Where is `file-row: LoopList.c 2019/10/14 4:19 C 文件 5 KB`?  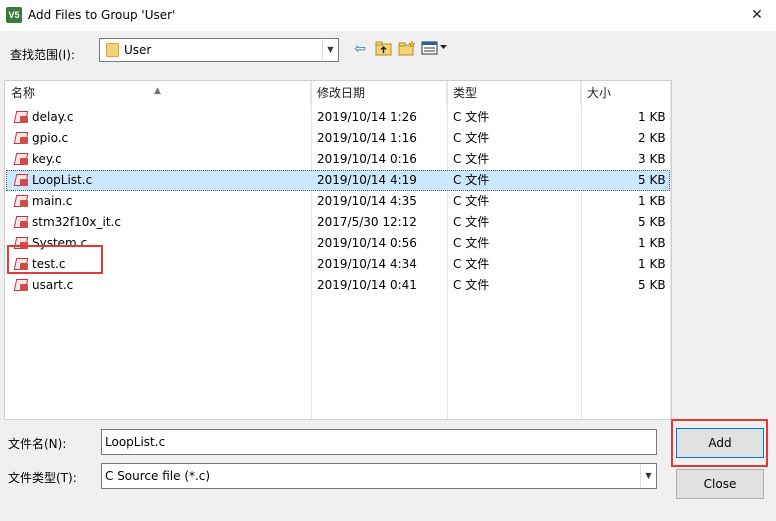
file-row: LoopList.c 2019/10/14 4:19 C 文件 5 KB is located at coordinates (338, 180).